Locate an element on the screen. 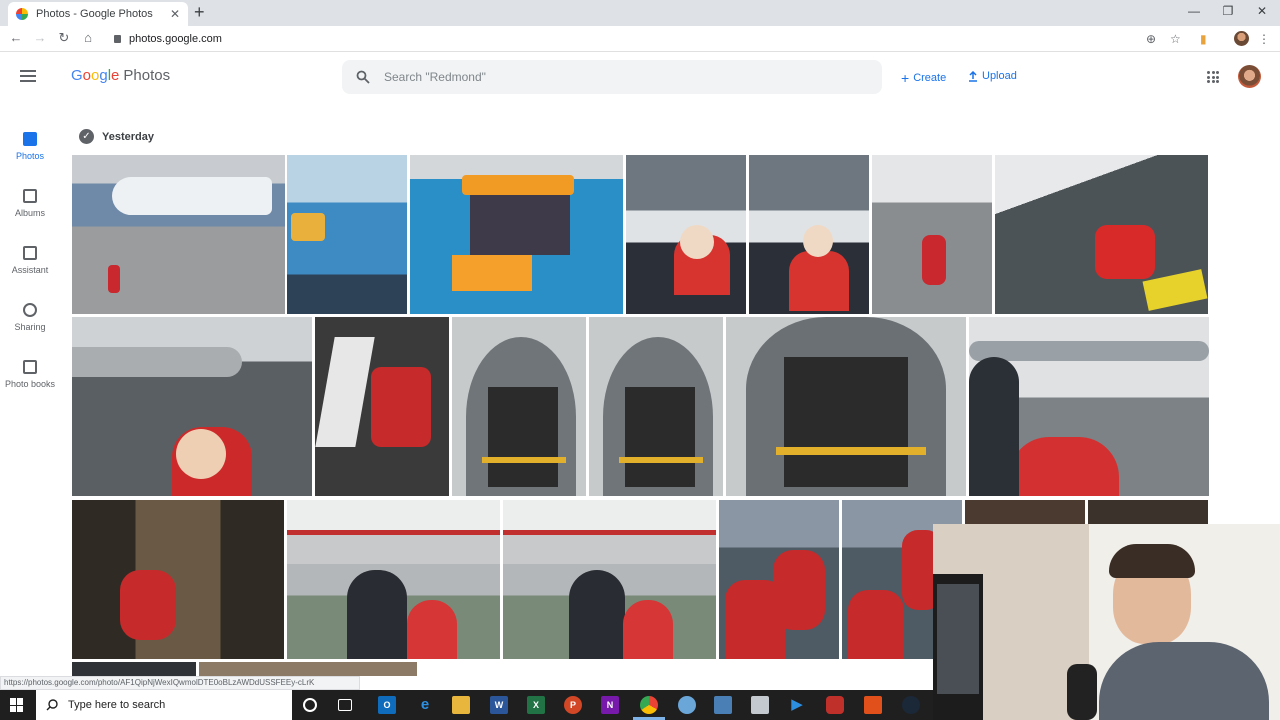 This screenshot has width=1280, height=720. new-tab-button: + is located at coordinates (199, 12).